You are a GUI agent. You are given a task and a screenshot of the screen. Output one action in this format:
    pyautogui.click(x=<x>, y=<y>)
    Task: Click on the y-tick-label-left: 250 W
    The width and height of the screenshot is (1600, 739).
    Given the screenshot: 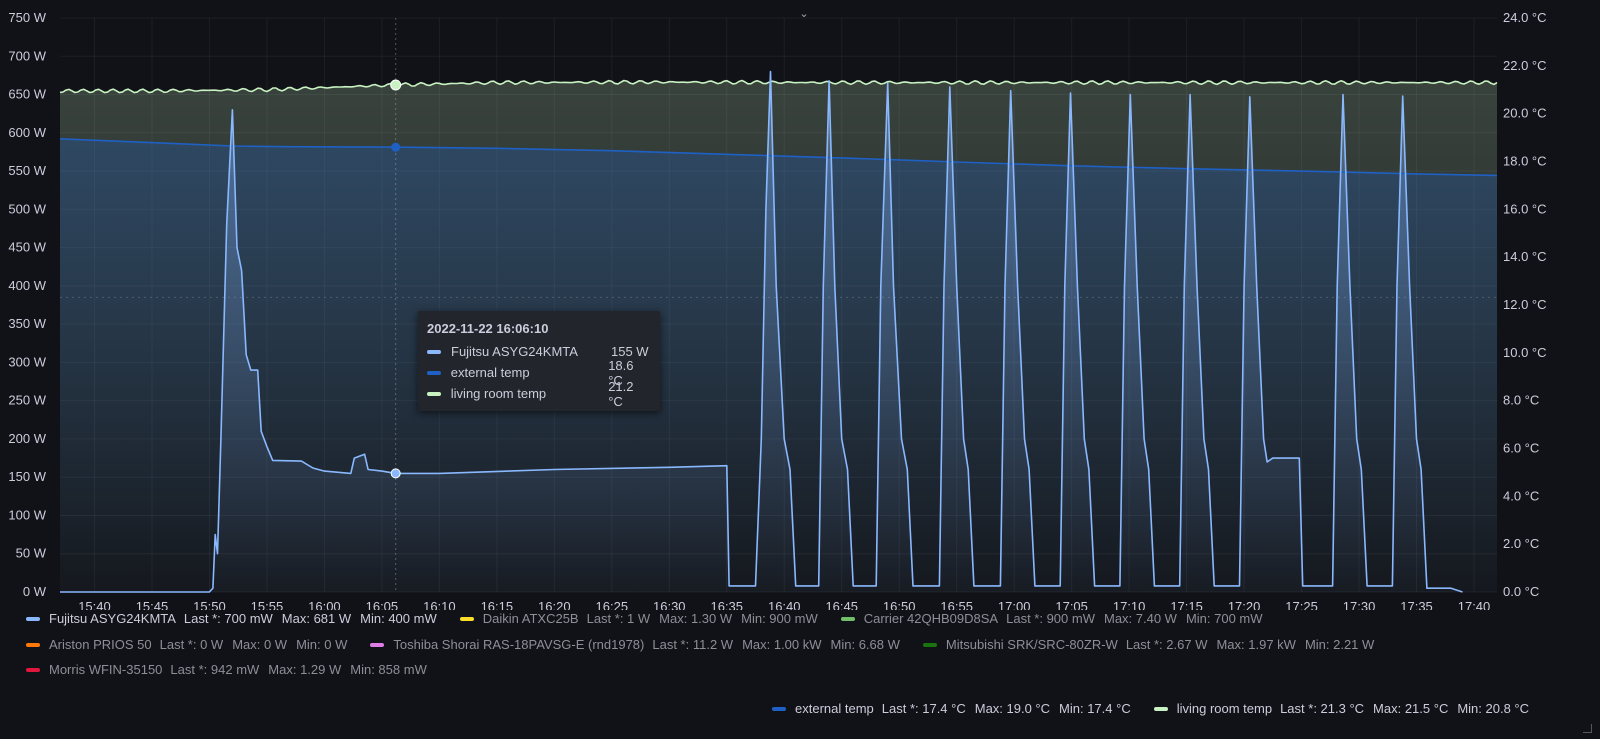 What is the action you would take?
    pyautogui.click(x=27, y=400)
    